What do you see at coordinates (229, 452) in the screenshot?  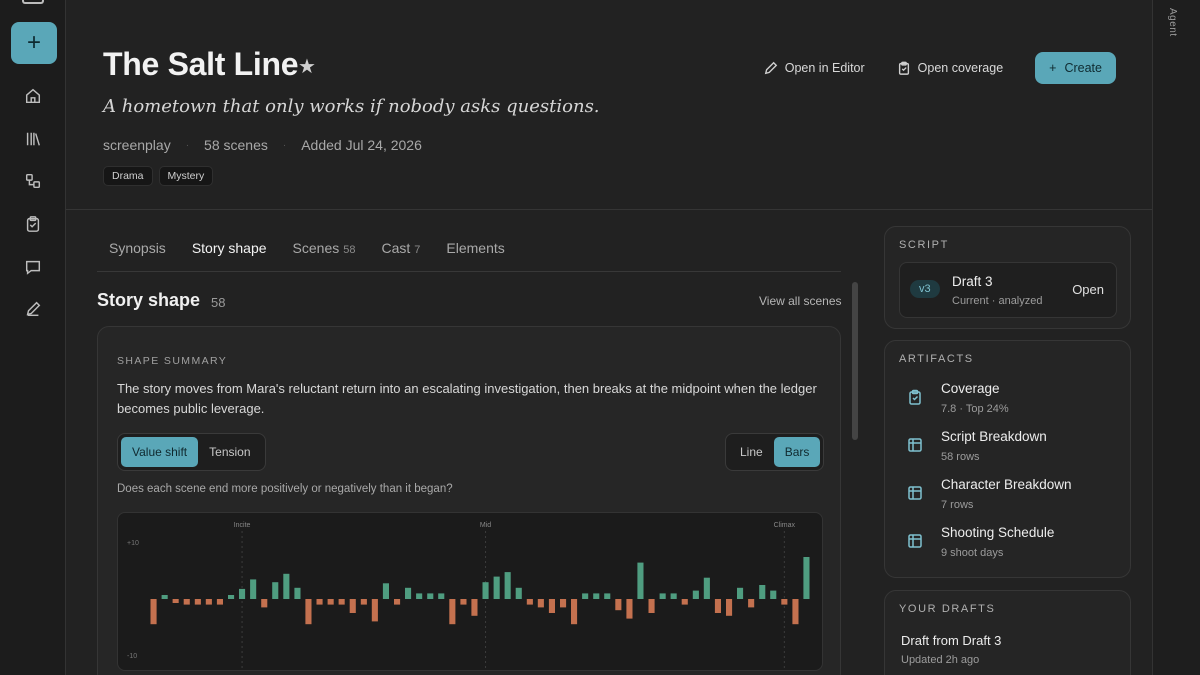 I see `tension-option: Tension` at bounding box center [229, 452].